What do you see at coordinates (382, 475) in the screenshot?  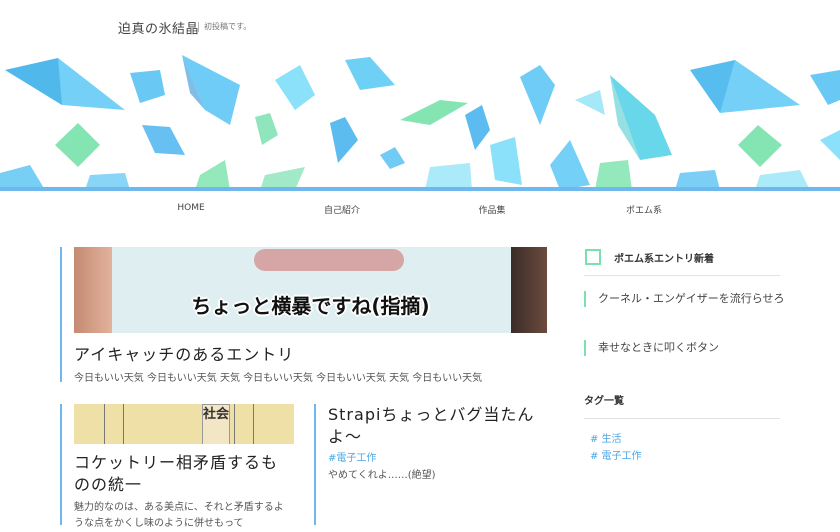 I see `entry-excerpt: やめてくれよ……(絶望)` at bounding box center [382, 475].